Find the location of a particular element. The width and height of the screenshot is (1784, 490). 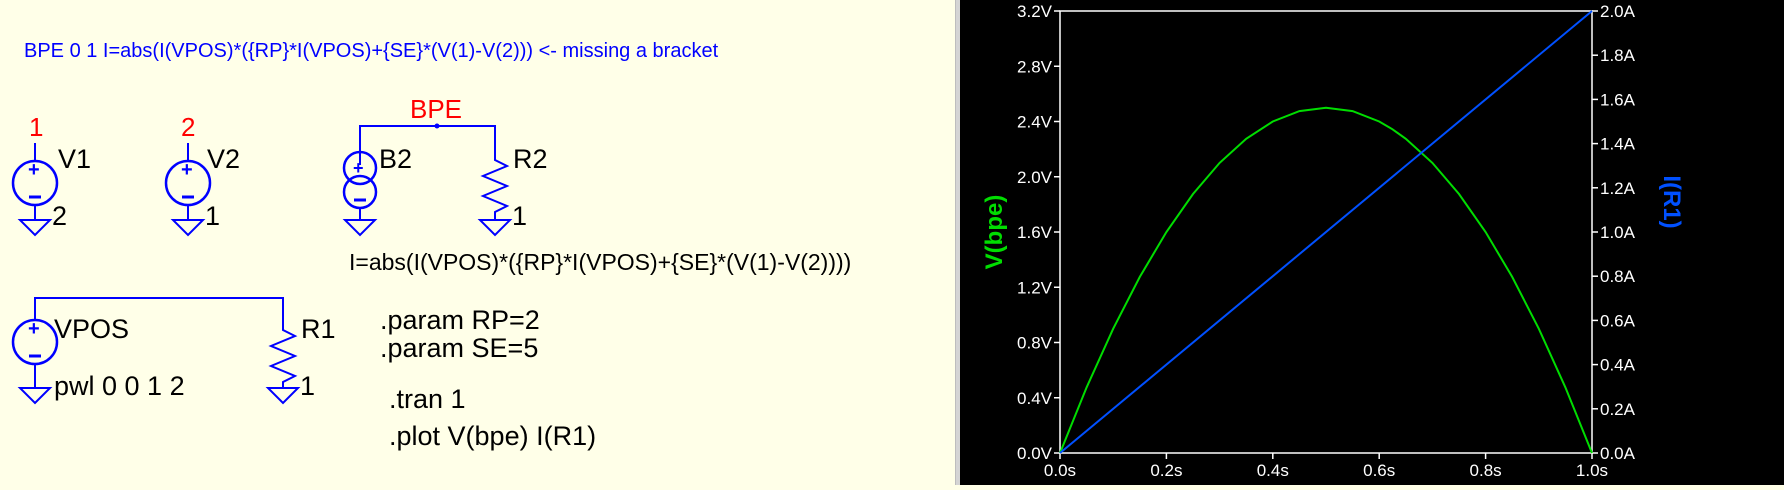

voltage-source-v1: 1 + V1 2 is located at coordinates (51, 174).